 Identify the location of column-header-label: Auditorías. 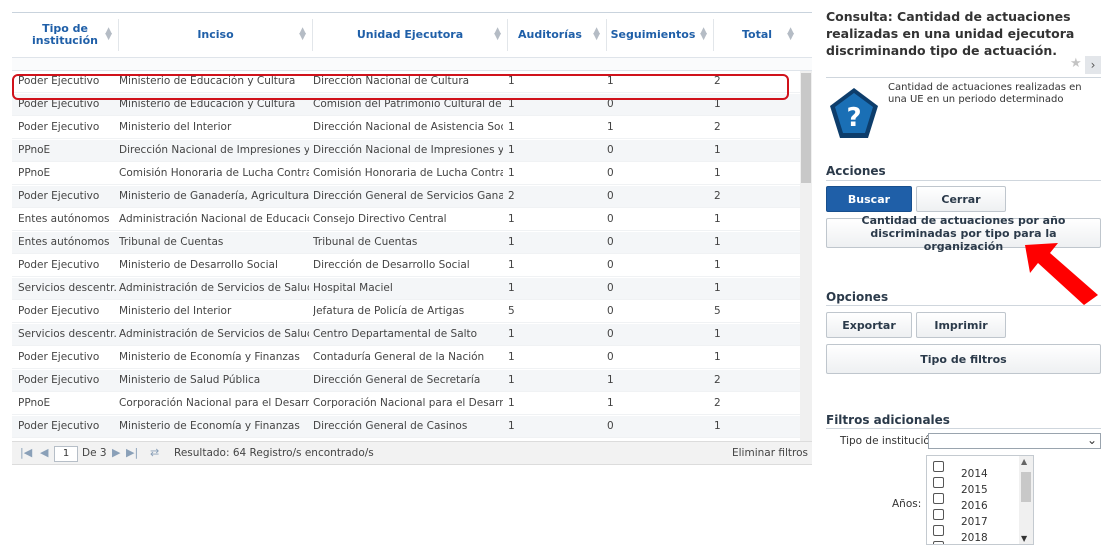
(550, 34).